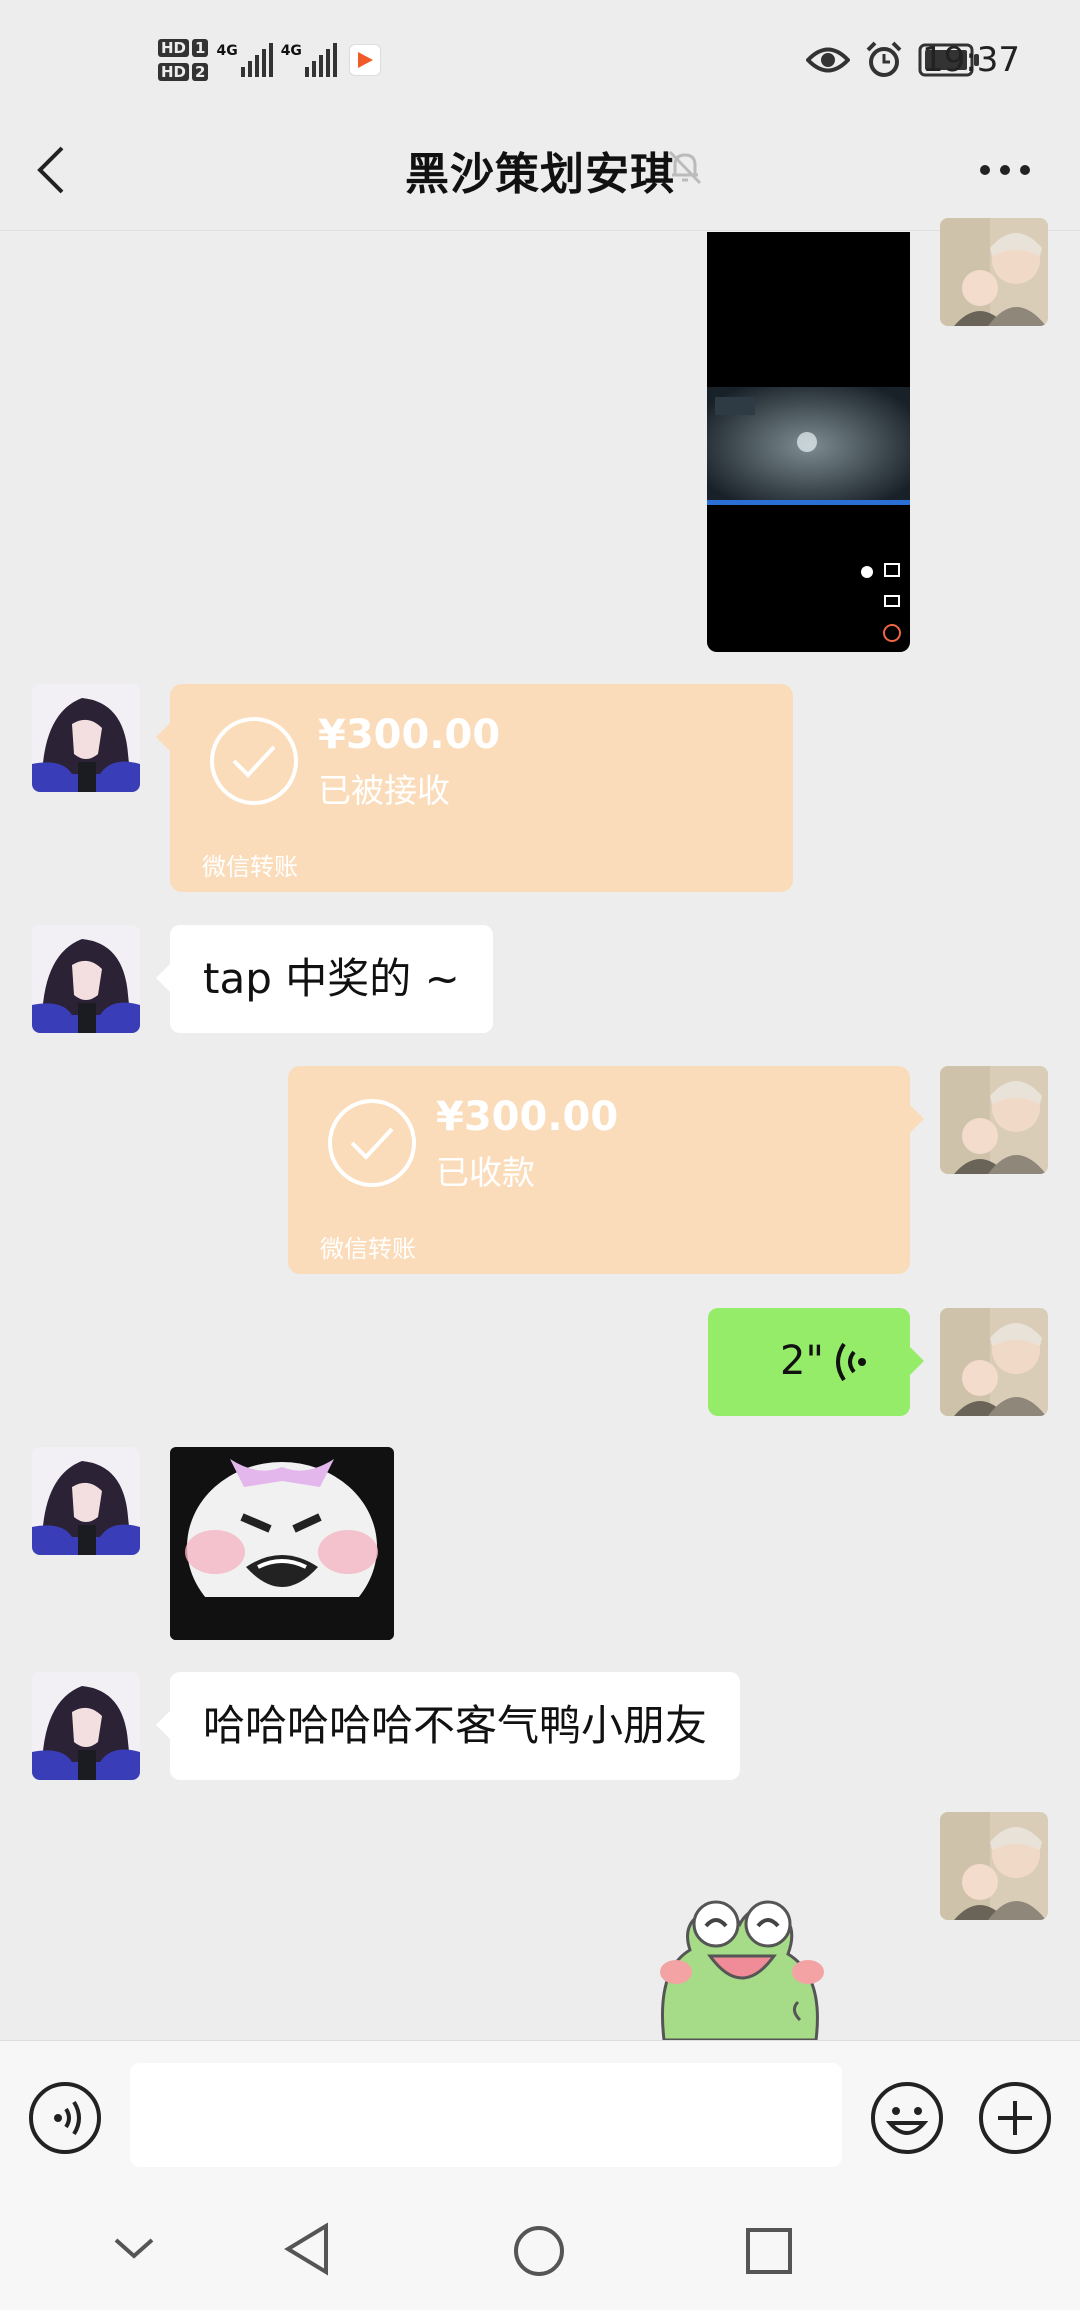 The image size is (1080, 2310). I want to click on hd-label-2: HD, so click(174, 72).